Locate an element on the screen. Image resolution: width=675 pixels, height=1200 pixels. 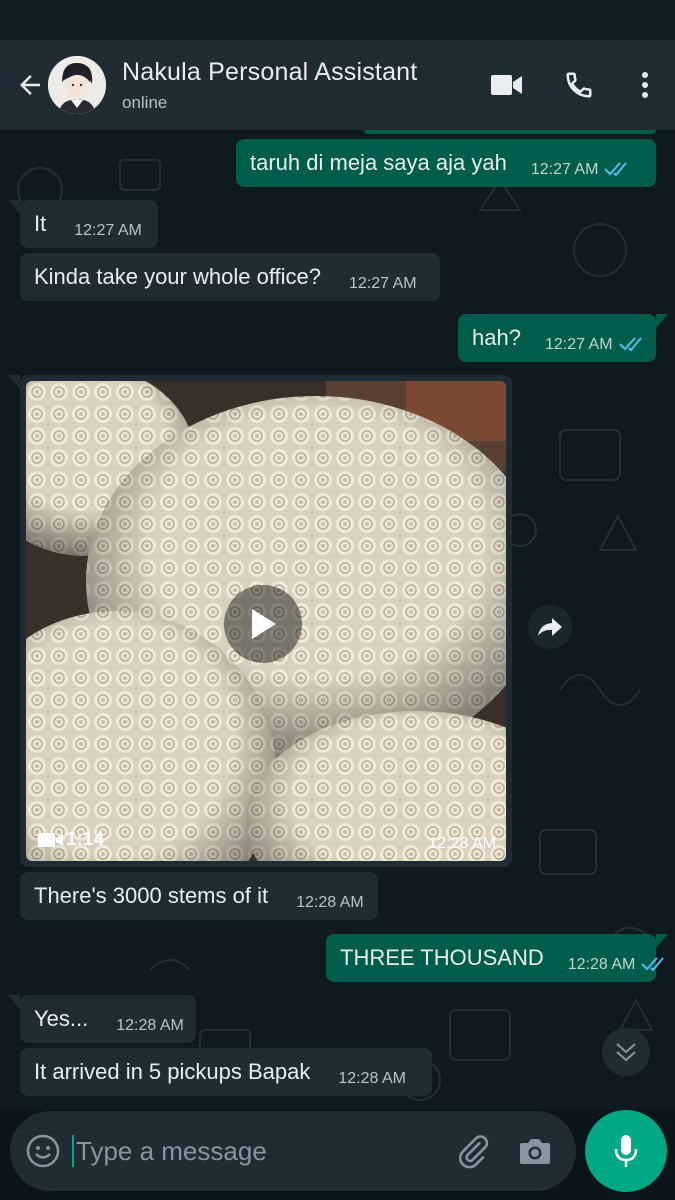
message-text: taruh di meja saya aja yah is located at coordinates (378, 162).